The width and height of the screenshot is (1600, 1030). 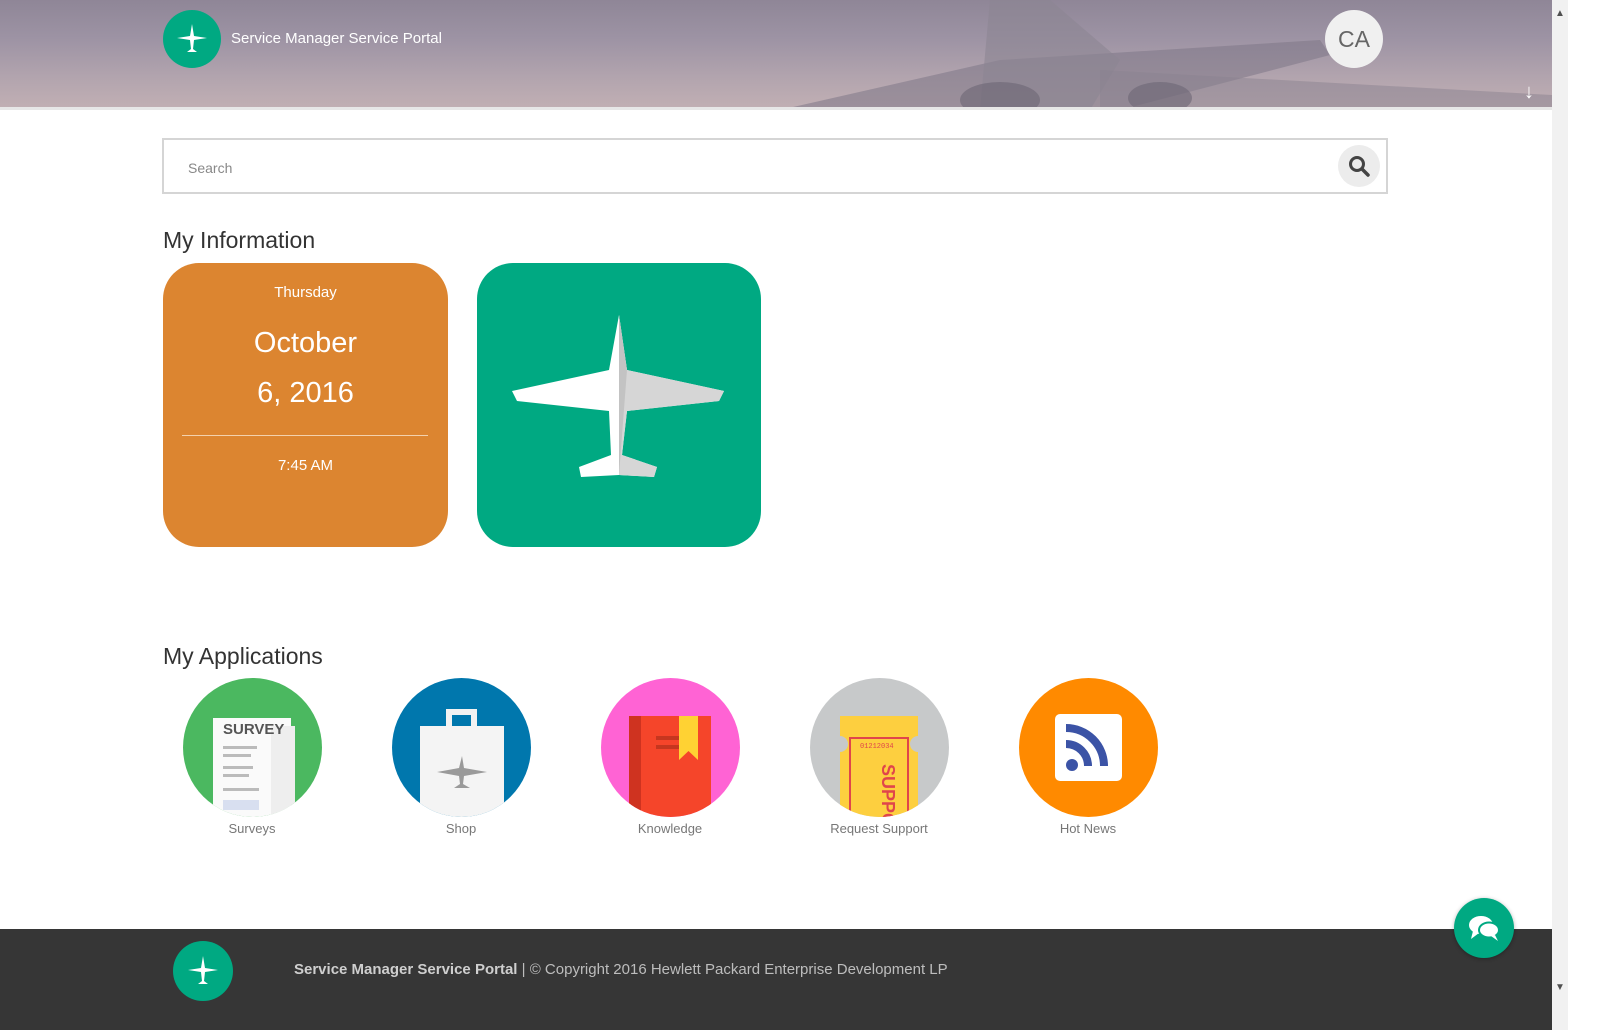 I want to click on user-avatar: CA, so click(x=1354, y=39).